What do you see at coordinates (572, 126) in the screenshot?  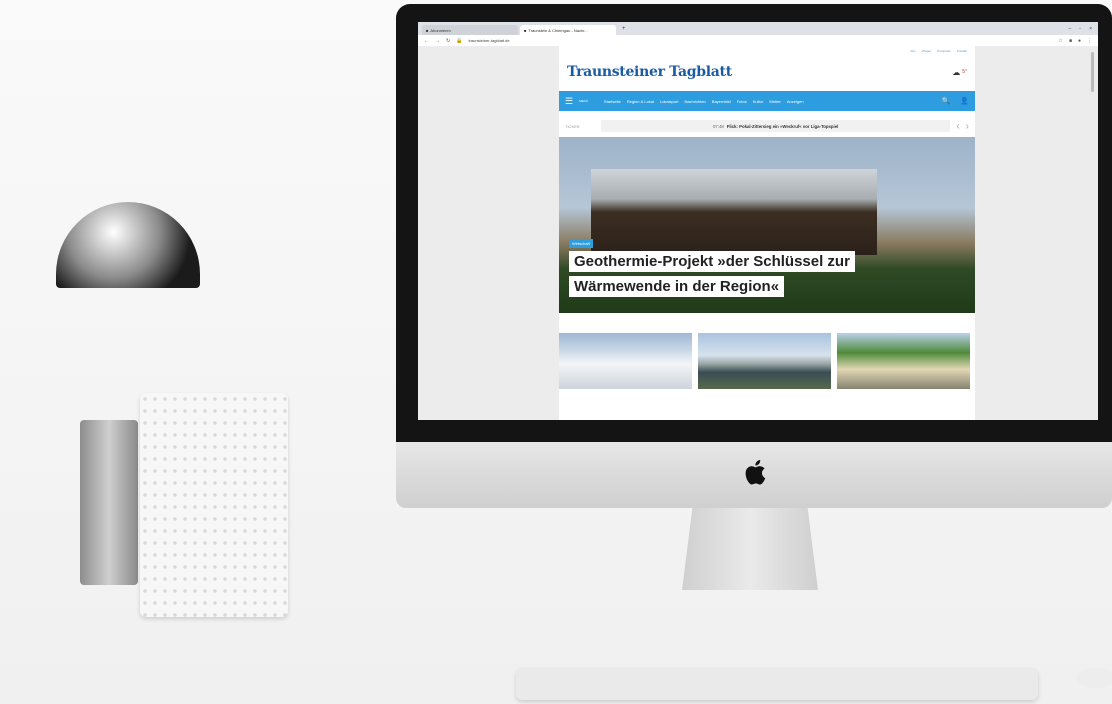 I see `ticker-label: TICKER` at bounding box center [572, 126].